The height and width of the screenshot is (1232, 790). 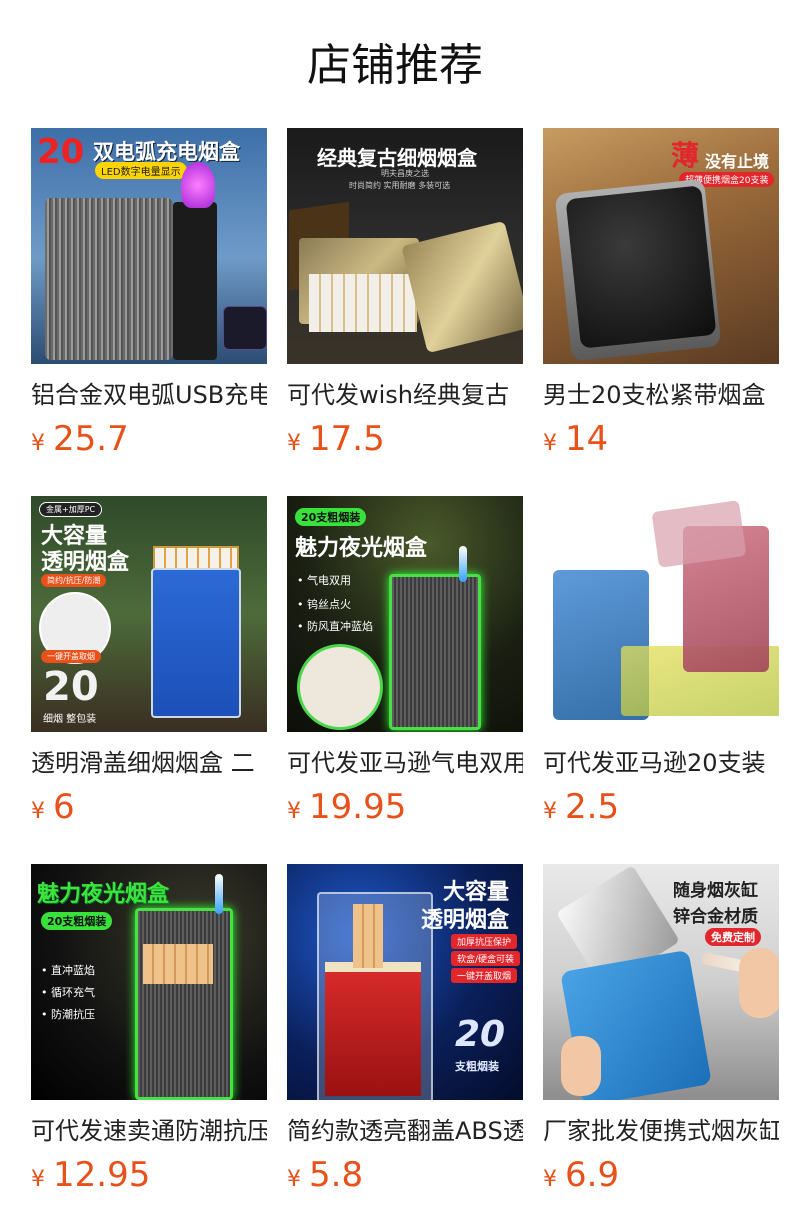 I want to click on product-card: 薄 没有止境 超薄便携烟盒20支装 男士20支松紧带烟盒 ¥14, so click(x=661, y=298).